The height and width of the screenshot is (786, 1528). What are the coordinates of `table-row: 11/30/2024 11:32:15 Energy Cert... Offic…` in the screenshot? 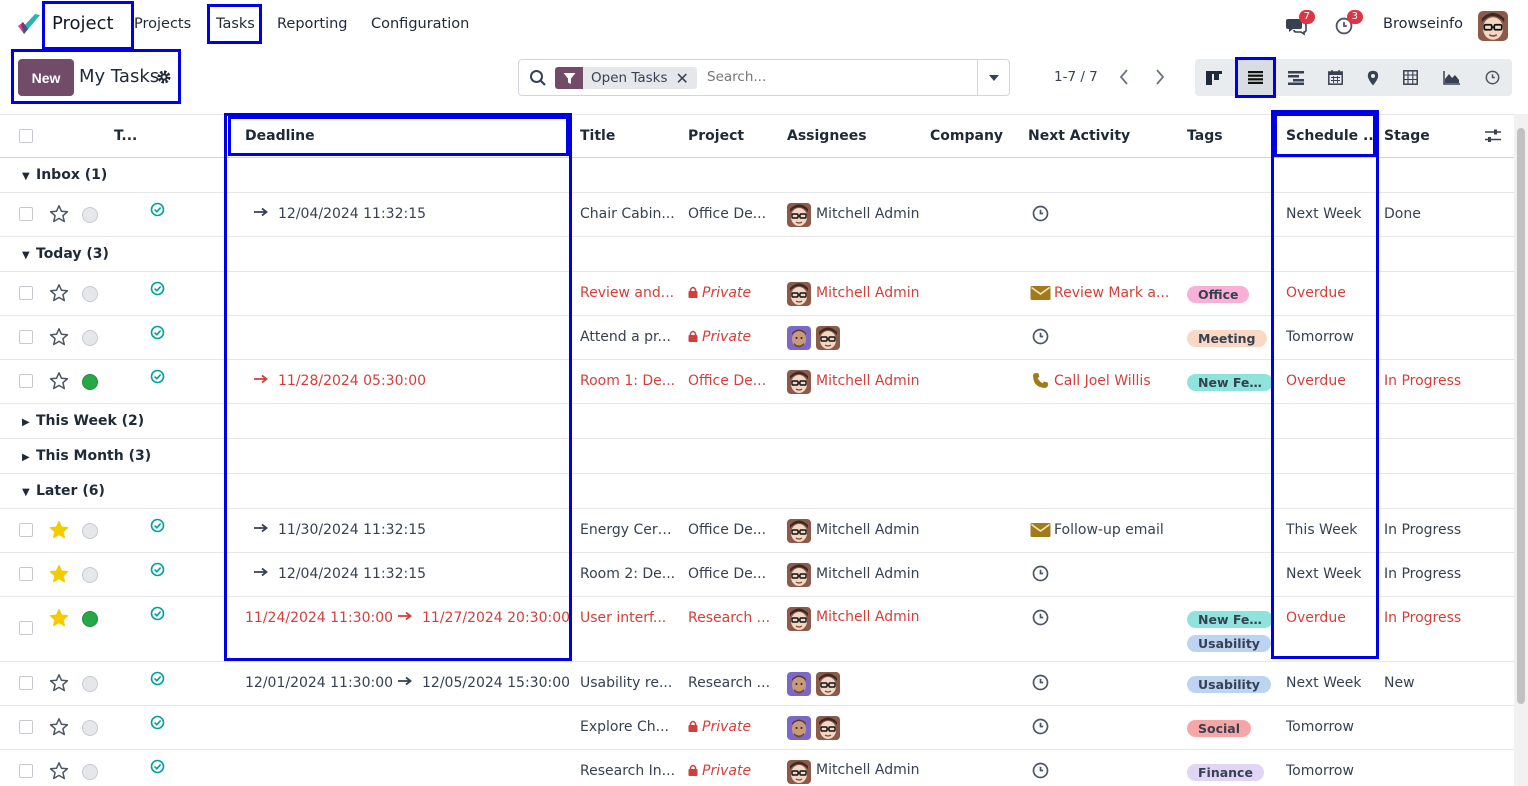 It's located at (757, 531).